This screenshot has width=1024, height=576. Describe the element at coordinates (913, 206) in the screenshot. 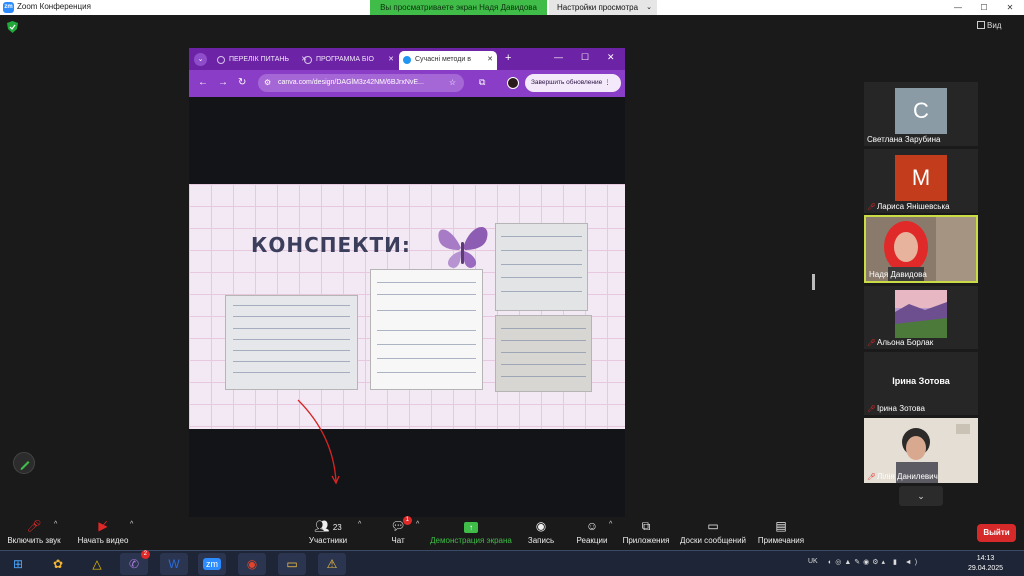

I see `participant-name: Лариса Янішевська` at that location.